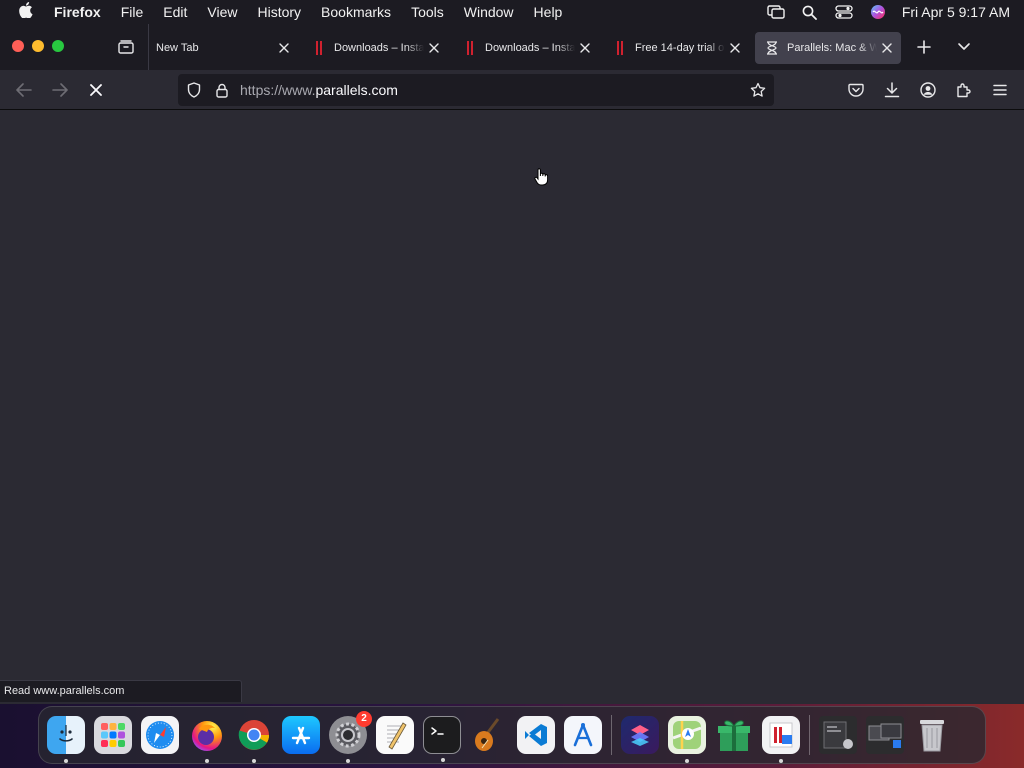  What do you see at coordinates (395, 735) in the screenshot?
I see `textedit-icon` at bounding box center [395, 735].